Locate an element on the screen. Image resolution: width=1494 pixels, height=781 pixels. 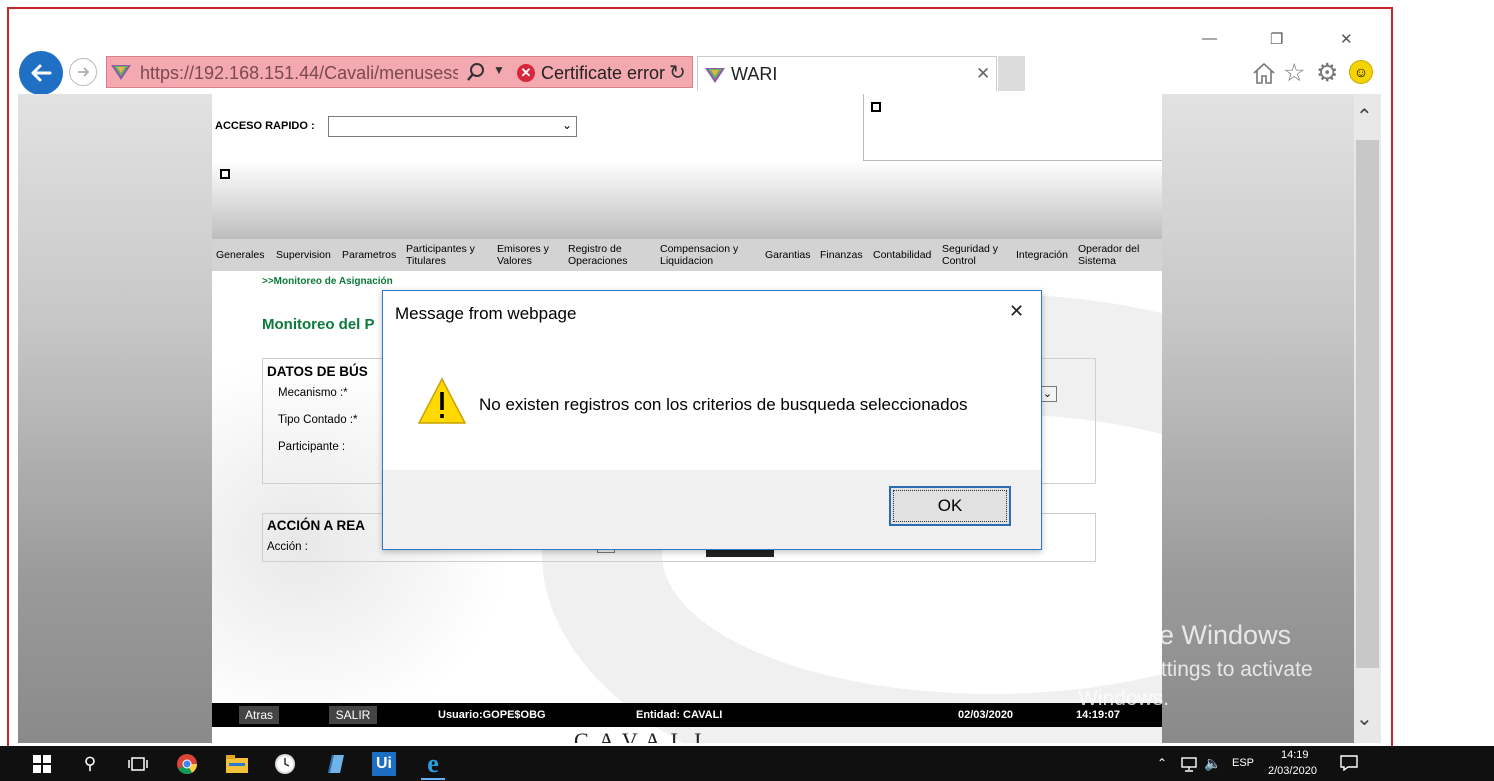
back-button is located at coordinates (41, 73).